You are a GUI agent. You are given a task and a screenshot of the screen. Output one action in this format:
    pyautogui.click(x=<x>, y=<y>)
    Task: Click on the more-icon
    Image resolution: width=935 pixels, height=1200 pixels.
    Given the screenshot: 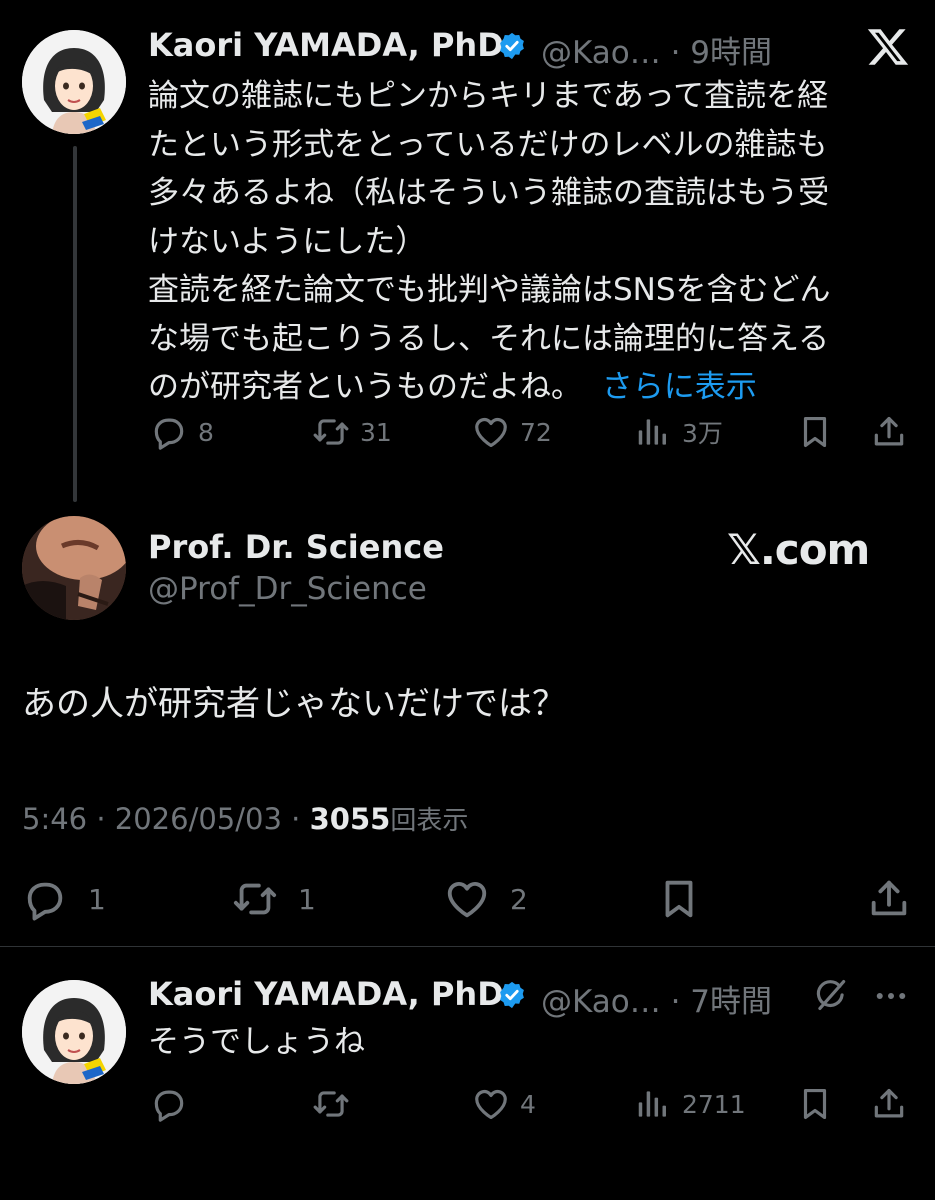 What is the action you would take?
    pyautogui.click(x=891, y=996)
    